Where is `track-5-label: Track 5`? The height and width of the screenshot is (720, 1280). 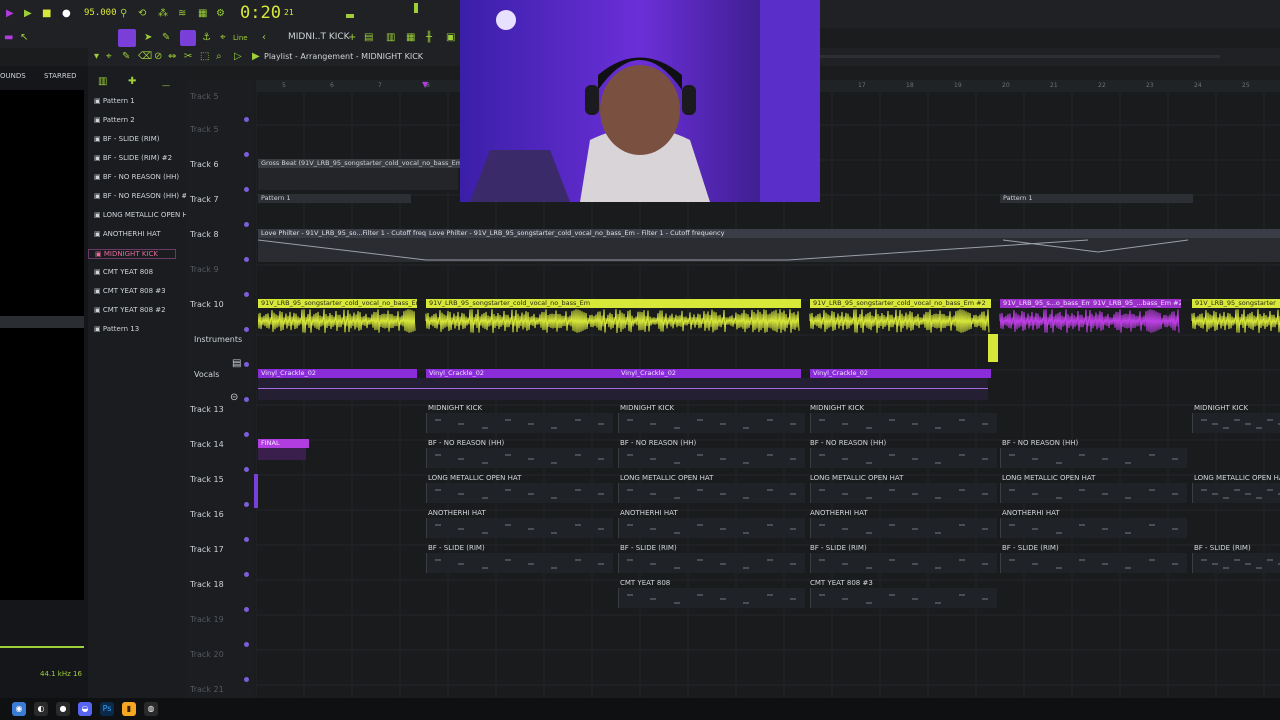 track-5-label: Track 5 is located at coordinates (204, 96).